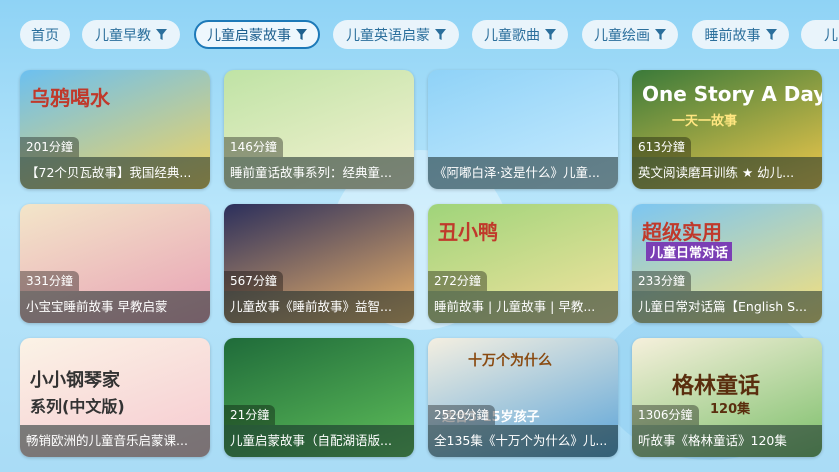 The width and height of the screenshot is (839, 472). I want to click on tab-label: 儿童绘画, so click(622, 35).